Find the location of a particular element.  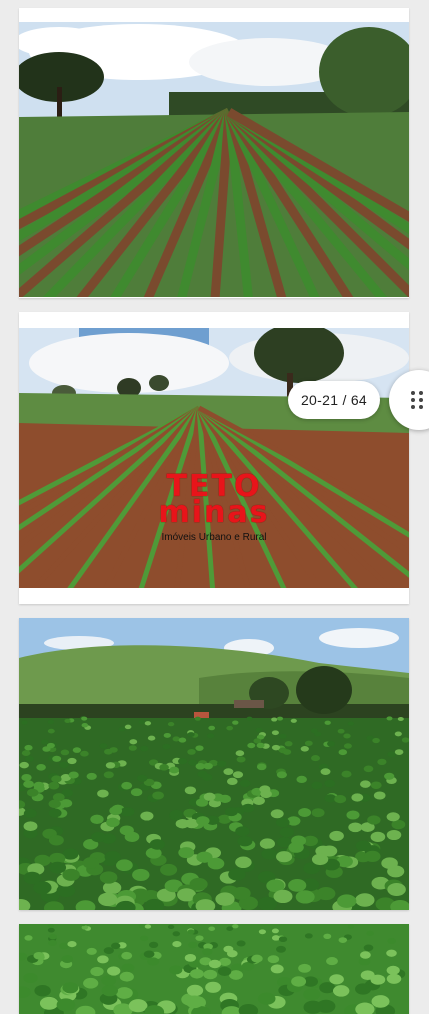

photo-soybean-leaves is located at coordinates (214, 969).